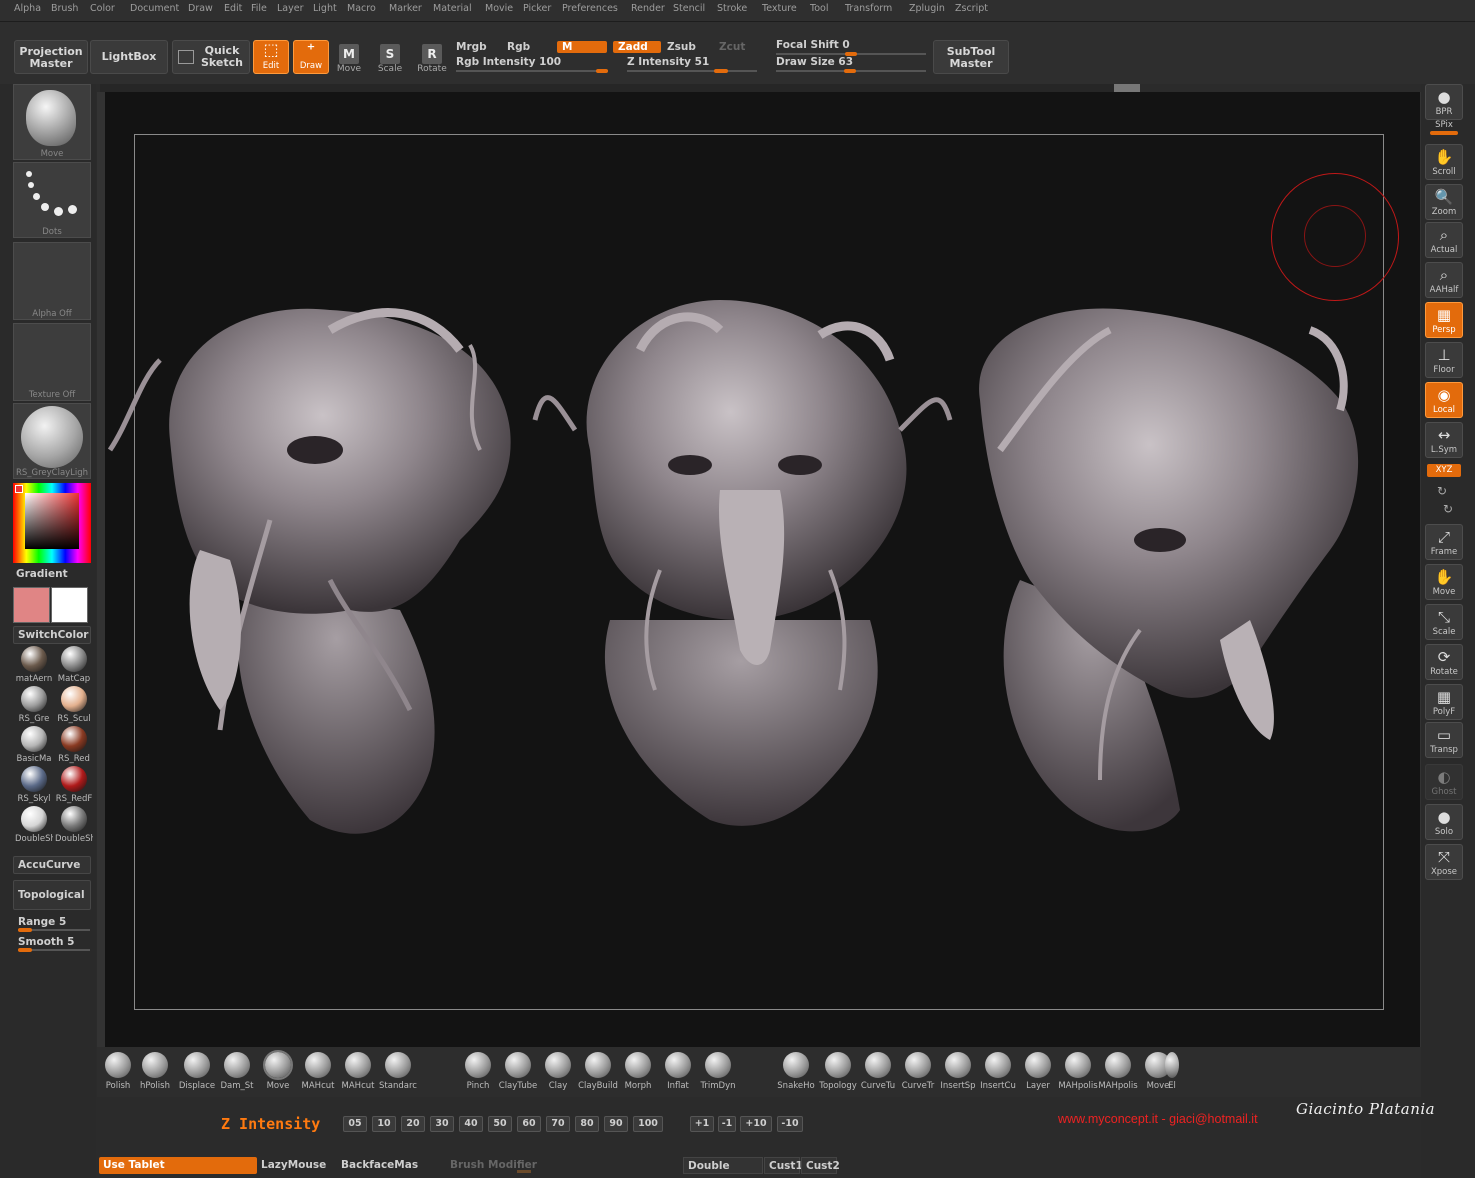 This screenshot has width=1475, height=1178. What do you see at coordinates (471, 47) in the screenshot?
I see `mrgb-toggle: Mrgb` at bounding box center [471, 47].